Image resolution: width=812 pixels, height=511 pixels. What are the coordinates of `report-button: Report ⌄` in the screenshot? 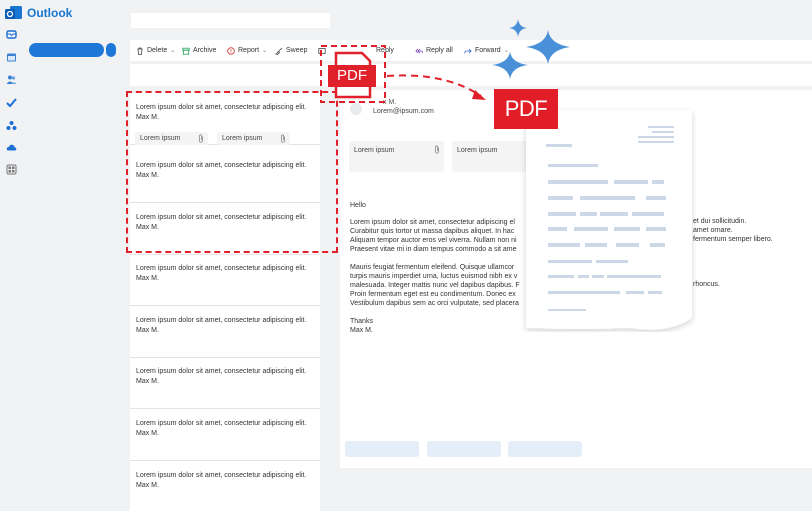 It's located at (247, 50).